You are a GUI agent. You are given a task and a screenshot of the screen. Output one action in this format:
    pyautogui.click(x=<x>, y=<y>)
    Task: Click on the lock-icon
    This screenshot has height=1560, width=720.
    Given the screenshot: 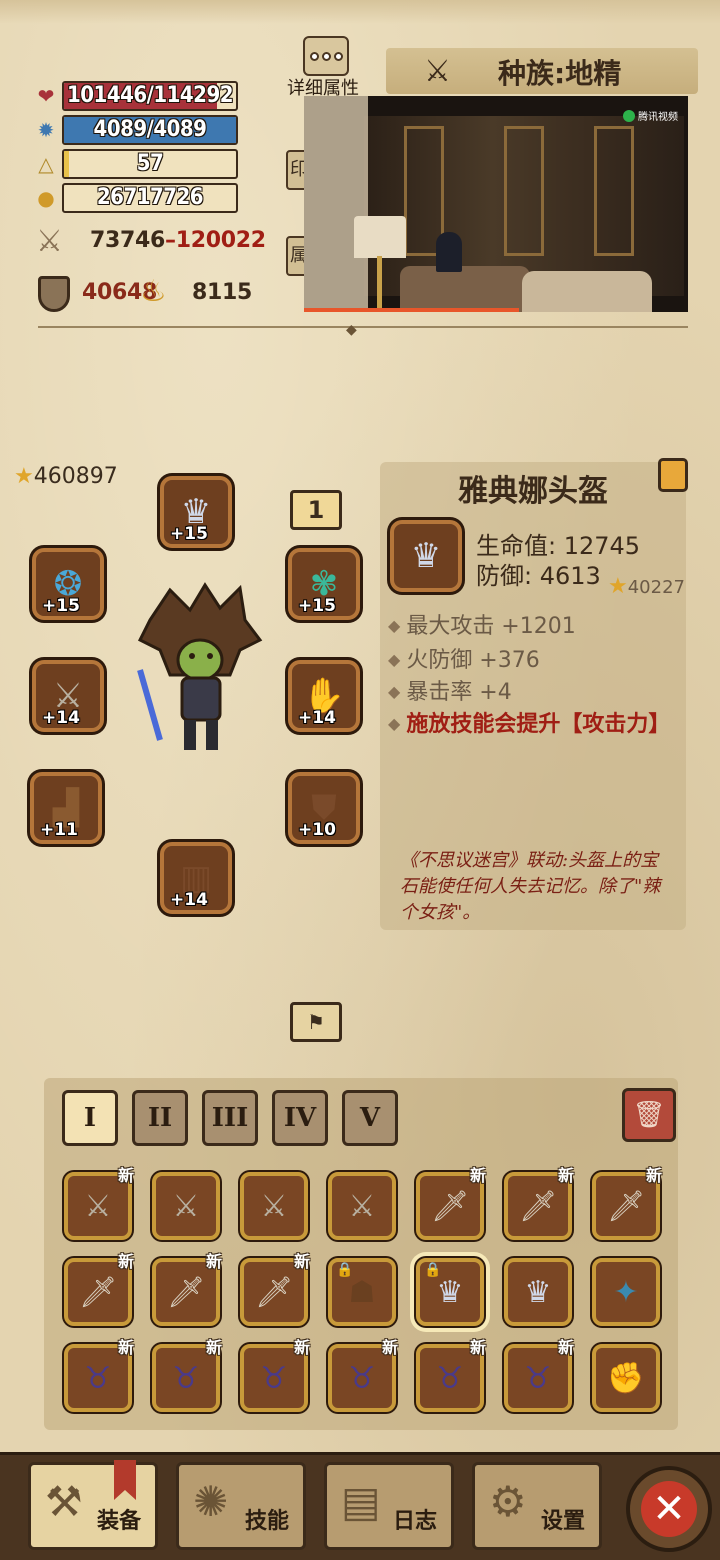 What is the action you would take?
    pyautogui.click(x=673, y=475)
    